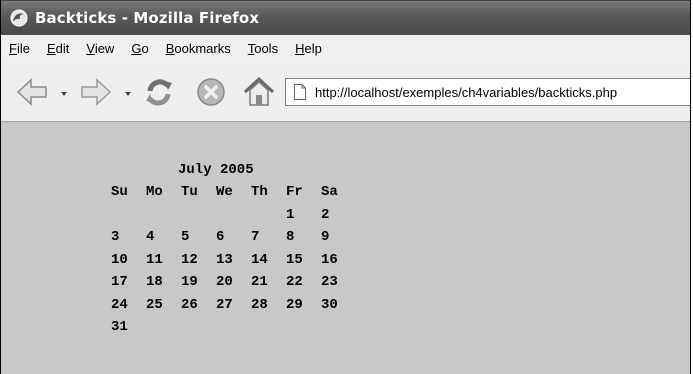 The width and height of the screenshot is (693, 374). What do you see at coordinates (189, 304) in the screenshot?
I see `day-cell: 26` at bounding box center [189, 304].